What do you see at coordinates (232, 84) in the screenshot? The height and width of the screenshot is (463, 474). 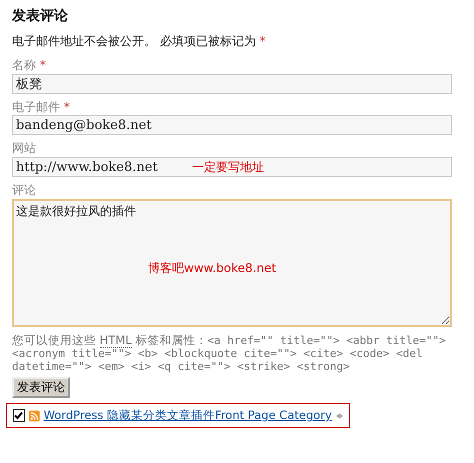 I see `input-field: 板凳` at bounding box center [232, 84].